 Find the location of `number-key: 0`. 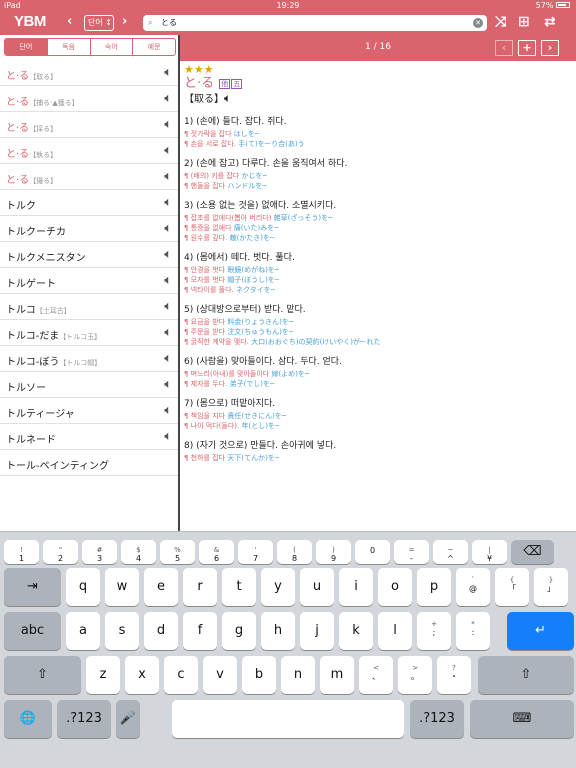

number-key: 0 is located at coordinates (372, 552).